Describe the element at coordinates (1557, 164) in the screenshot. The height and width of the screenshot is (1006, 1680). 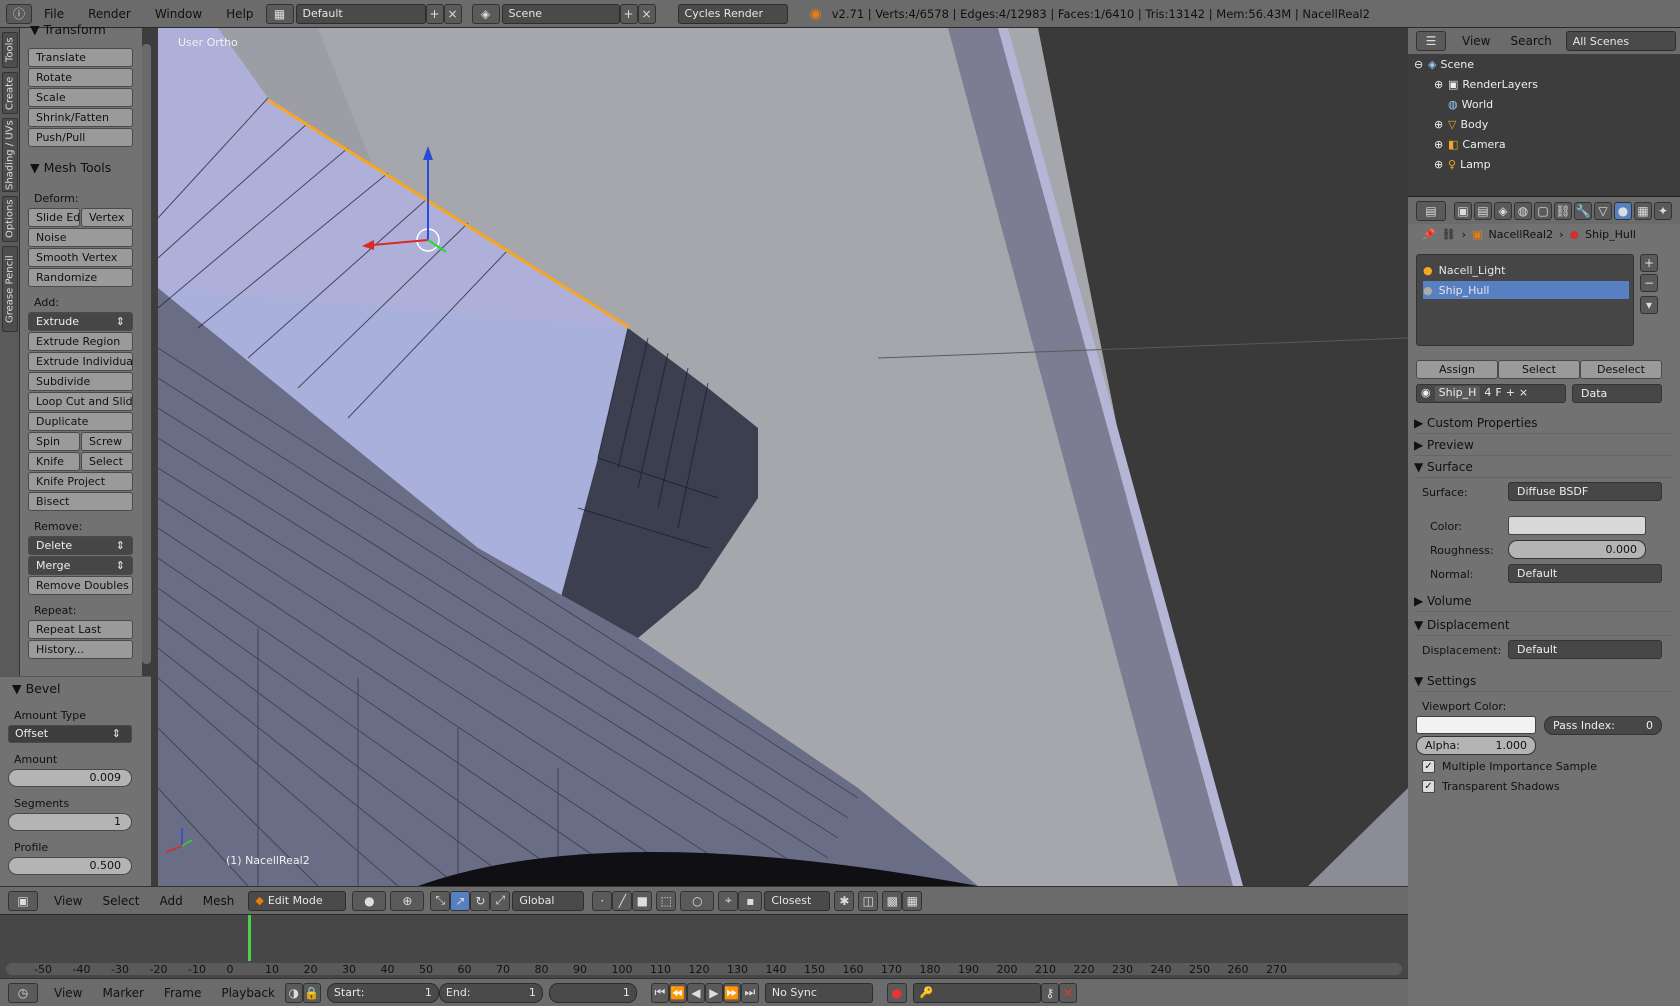
I see `outliner-item-lamp: ⊕♀Lamp👁` at that location.